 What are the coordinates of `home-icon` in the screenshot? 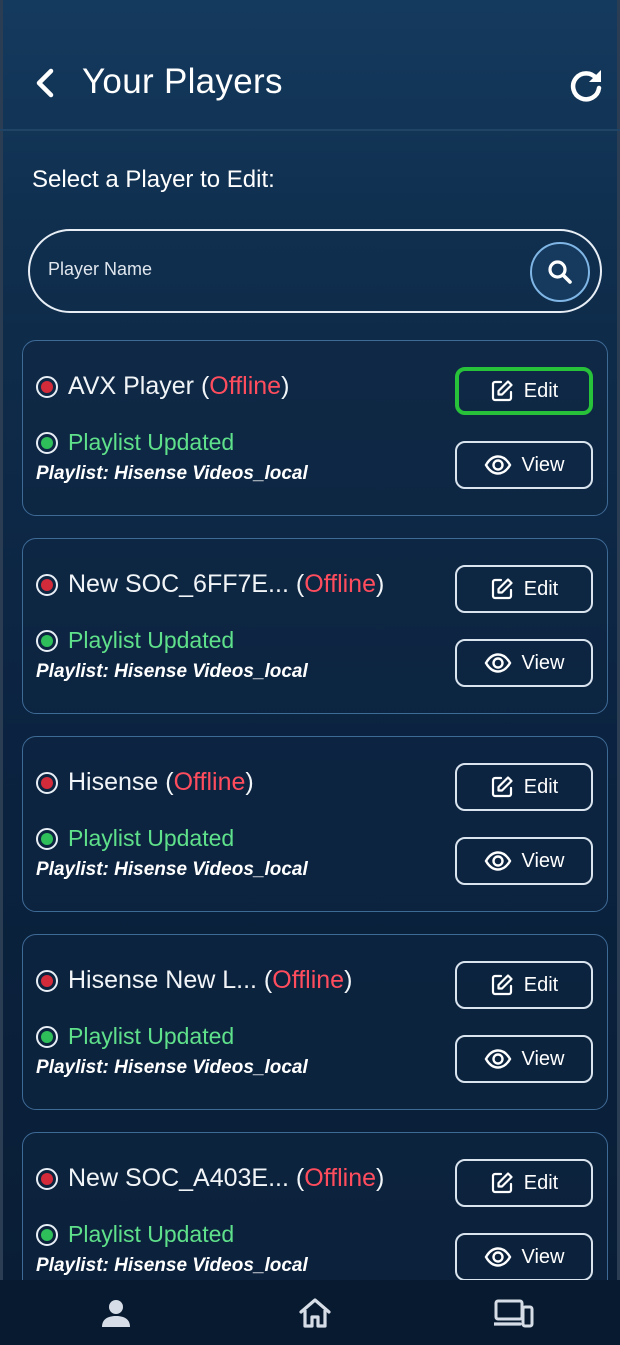 It's located at (315, 1313).